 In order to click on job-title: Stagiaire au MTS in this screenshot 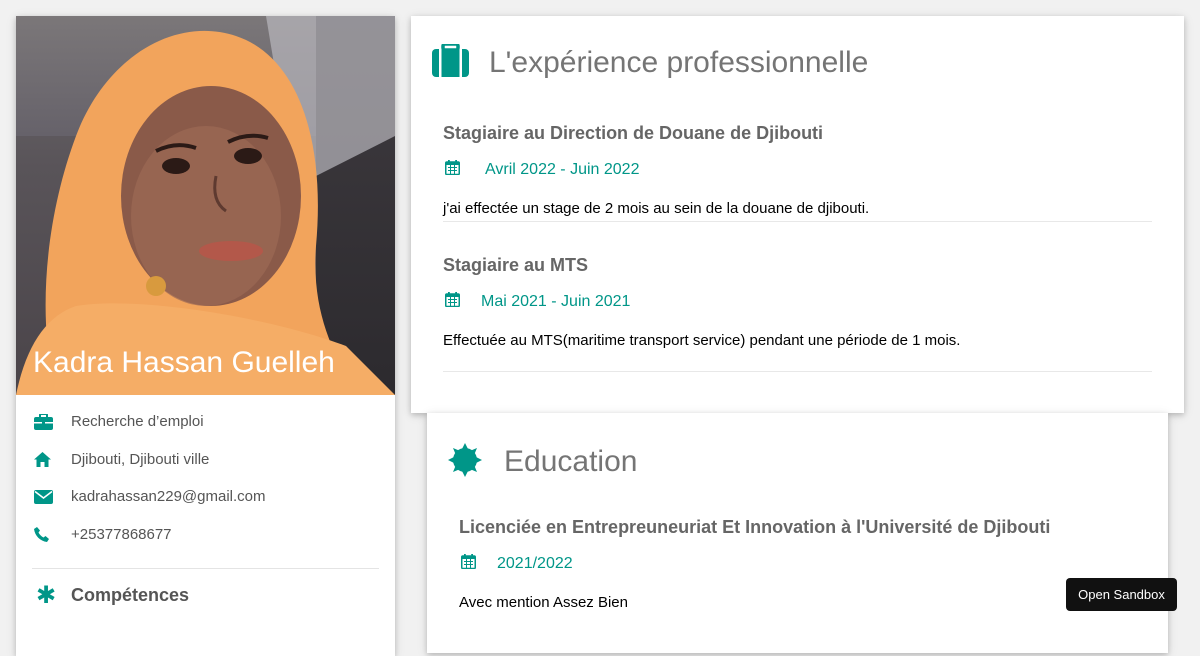, I will do `click(516, 265)`.